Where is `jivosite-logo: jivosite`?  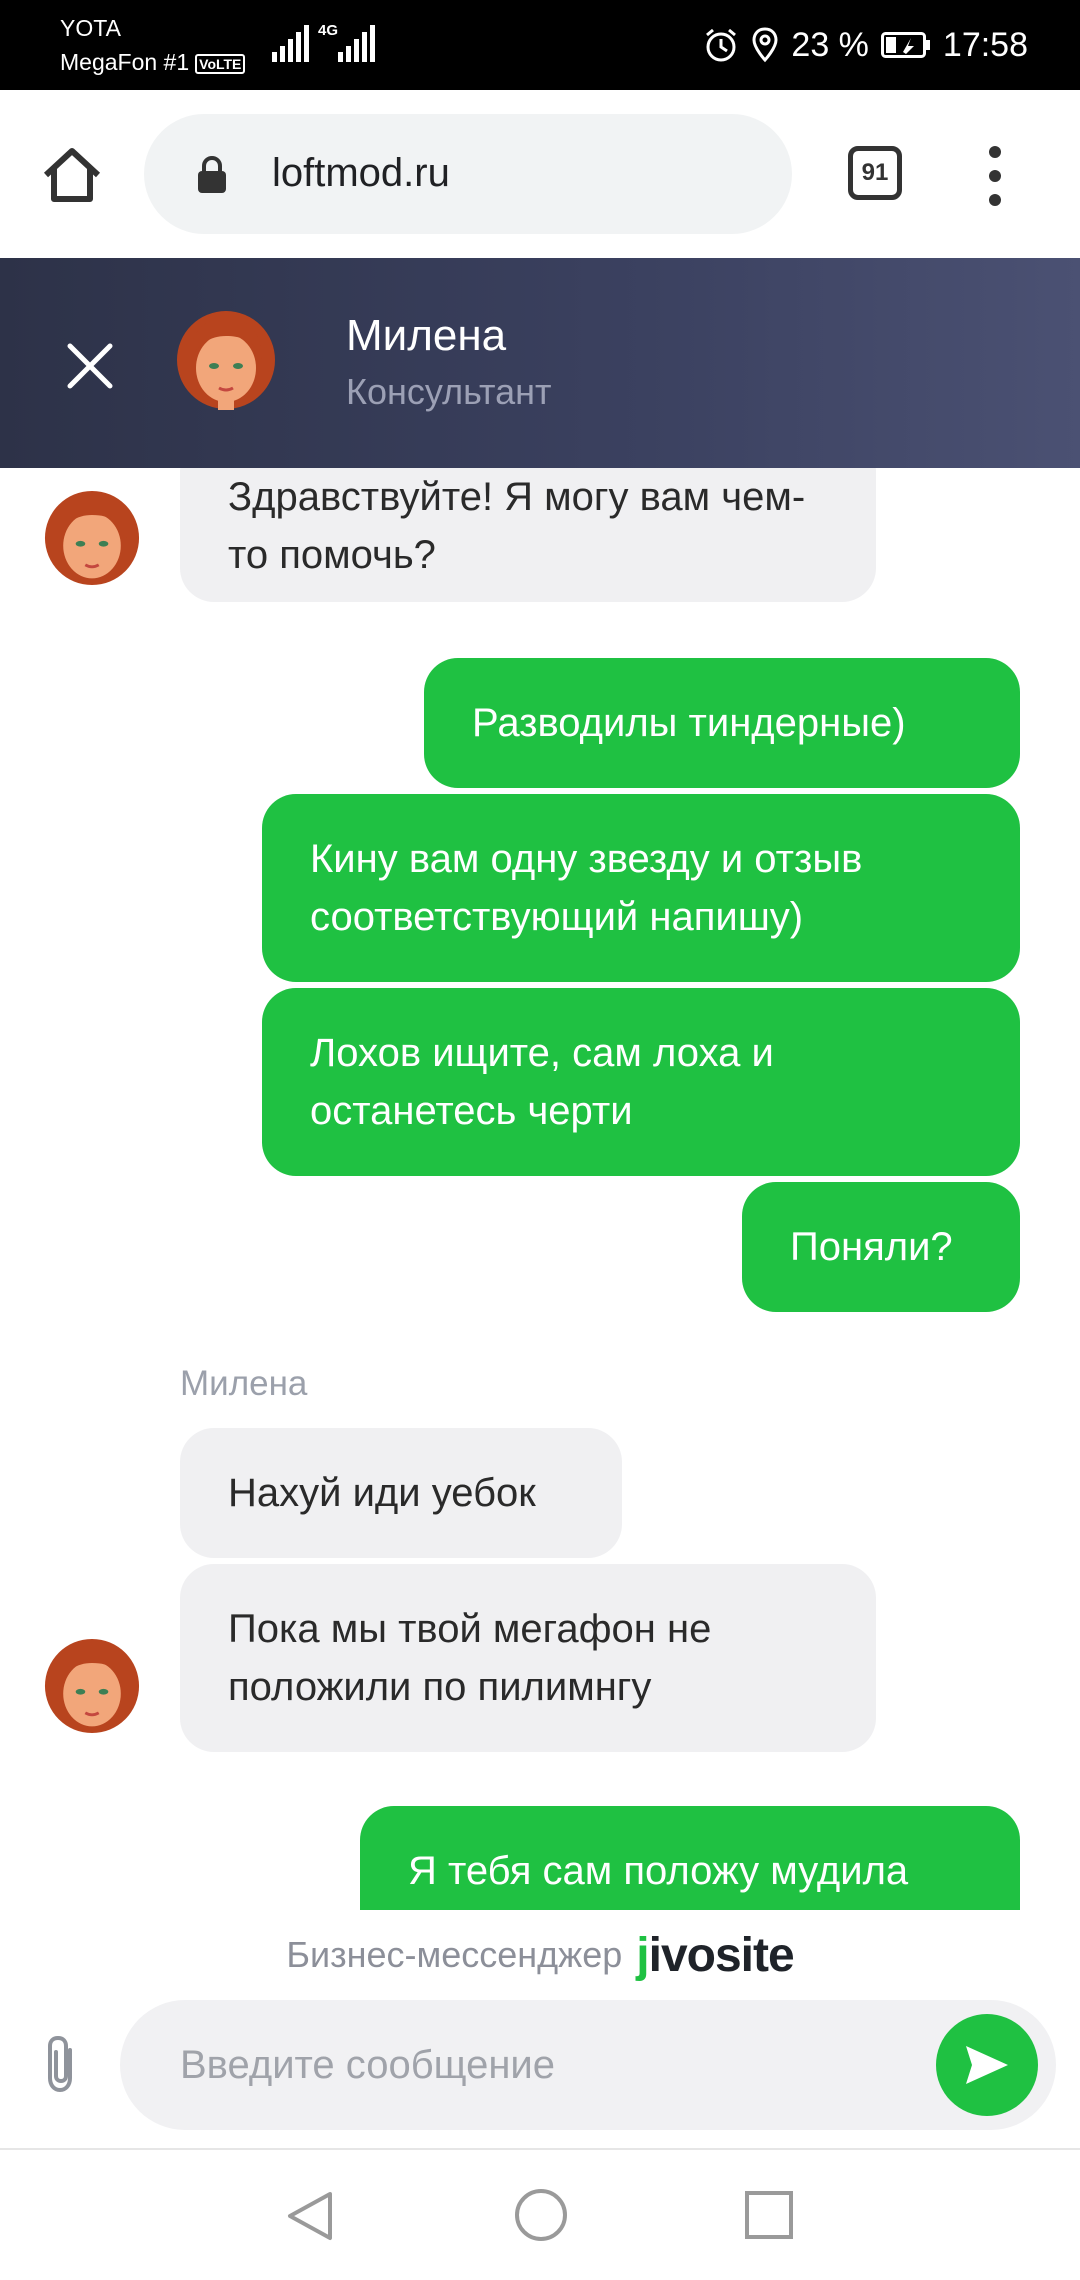 jivosite-logo: jivosite is located at coordinates (715, 1955).